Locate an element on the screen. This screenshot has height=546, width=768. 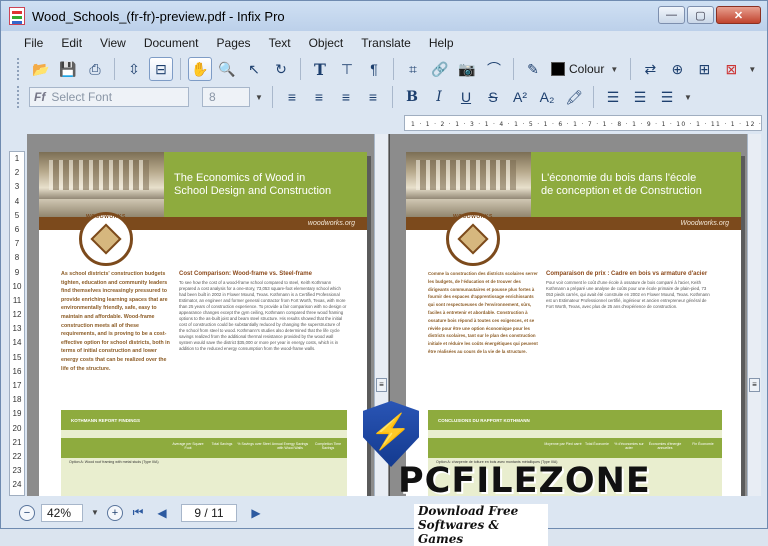
ruler-mark: 3 is located at coordinates (17, 187).